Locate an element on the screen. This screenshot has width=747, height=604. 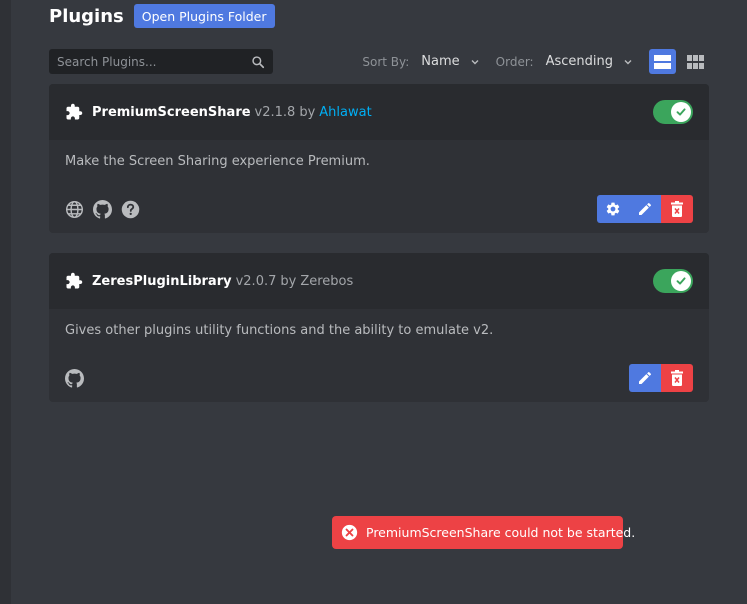
list-view-icon is located at coordinates (662, 61).